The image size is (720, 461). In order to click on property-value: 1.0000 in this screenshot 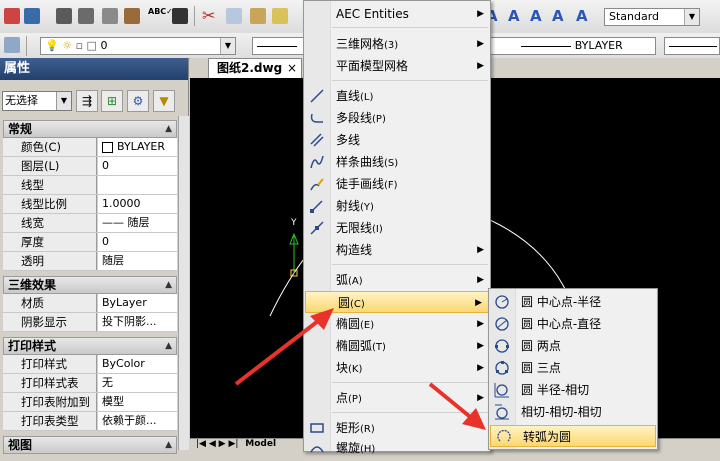, I will do `click(137, 204)`.